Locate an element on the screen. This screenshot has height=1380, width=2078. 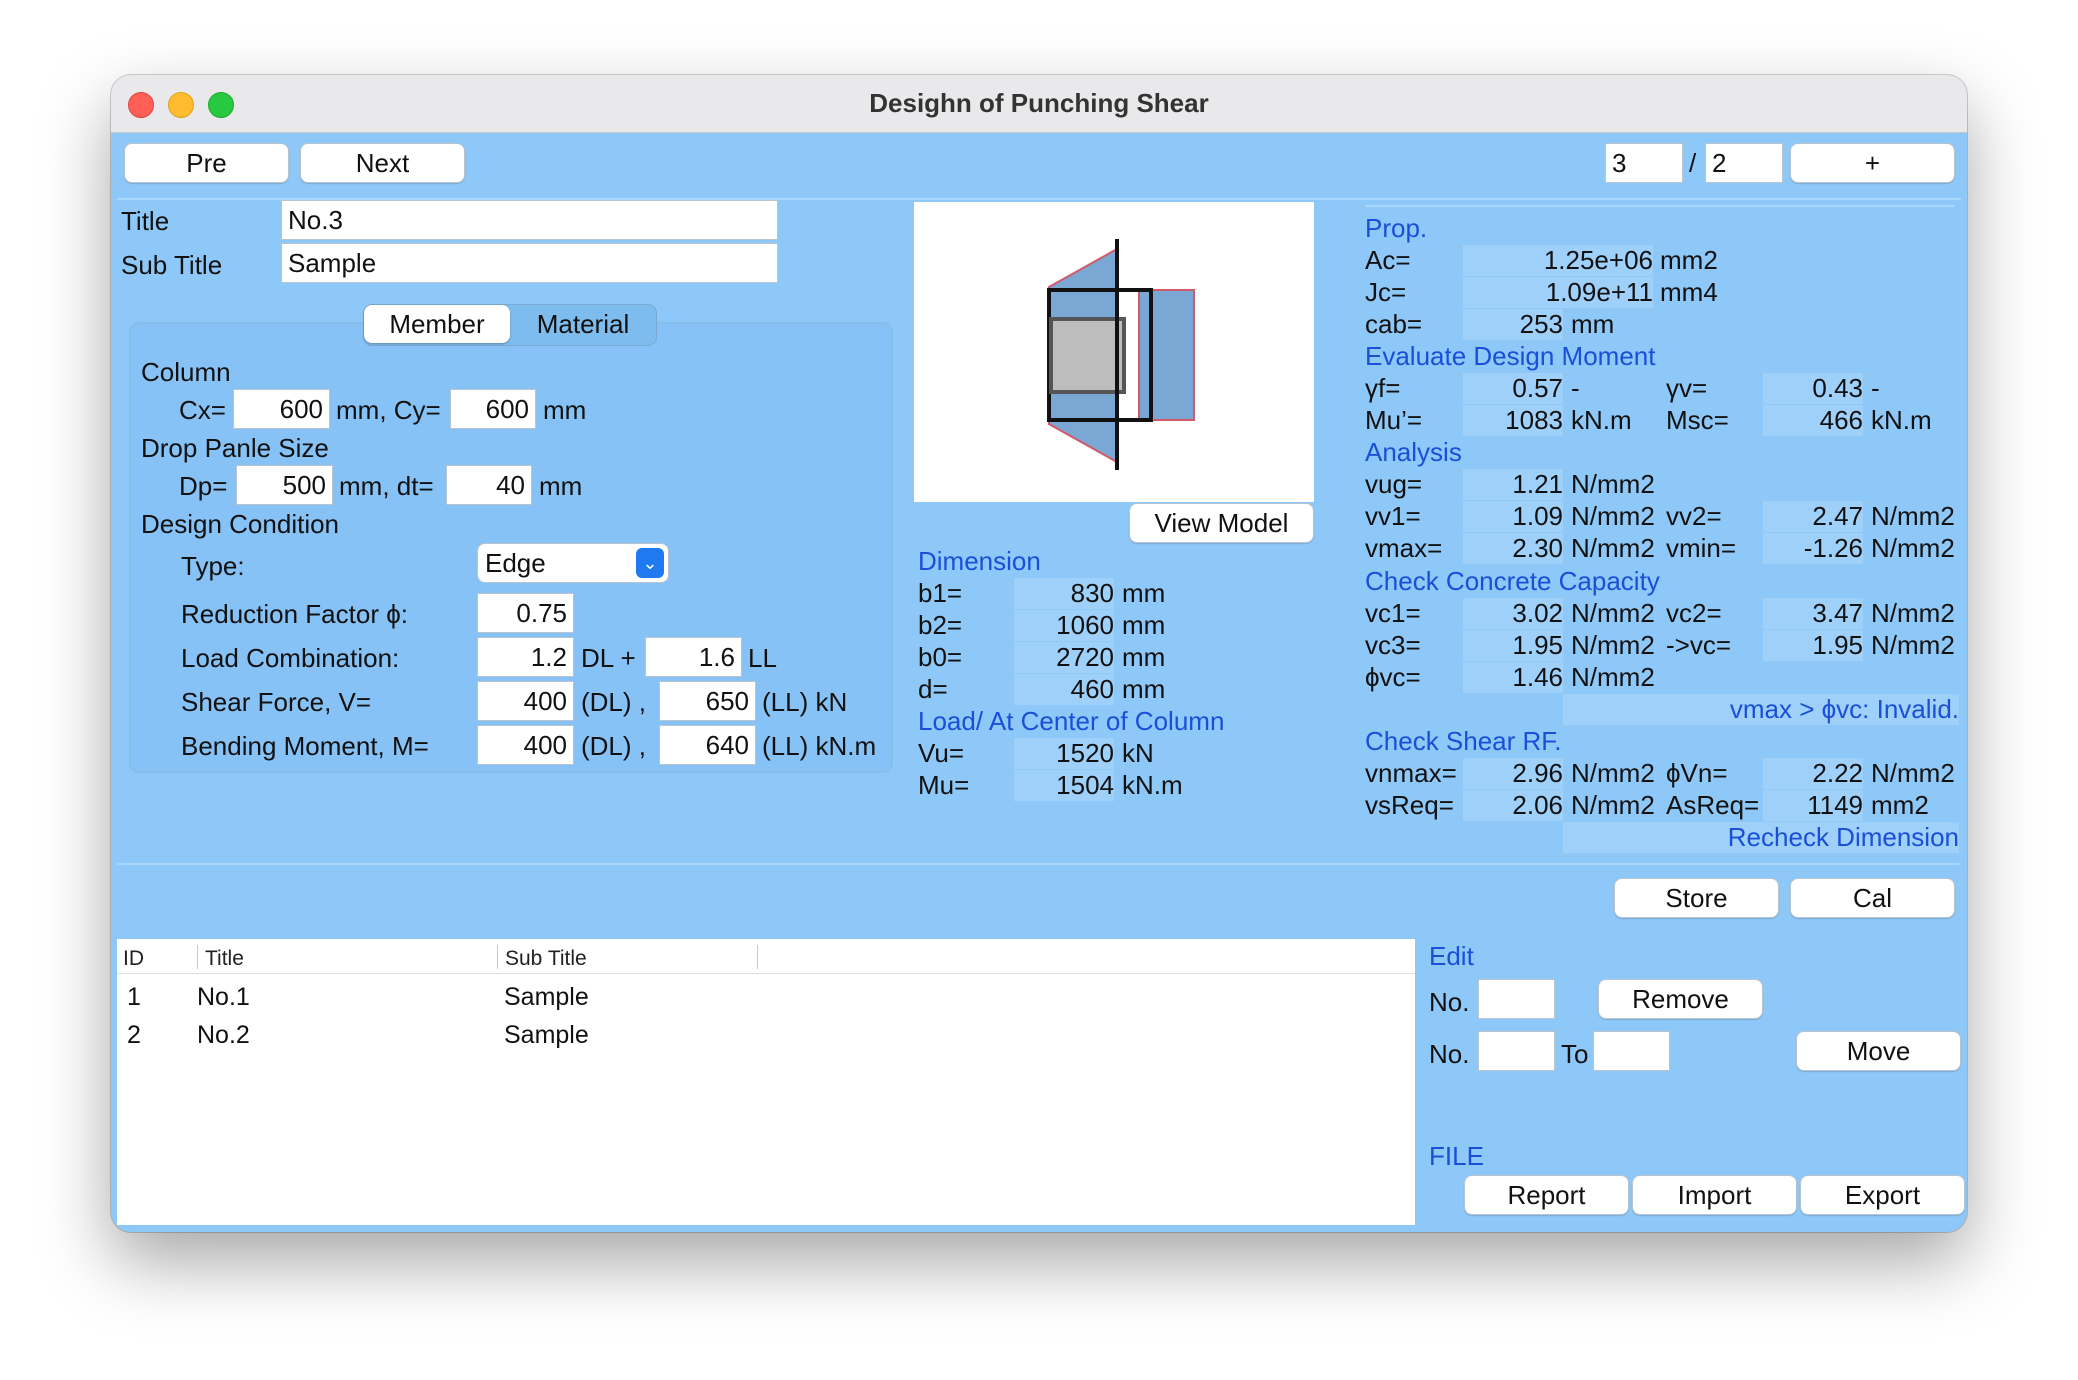
export-button: Export is located at coordinates (1882, 1195).